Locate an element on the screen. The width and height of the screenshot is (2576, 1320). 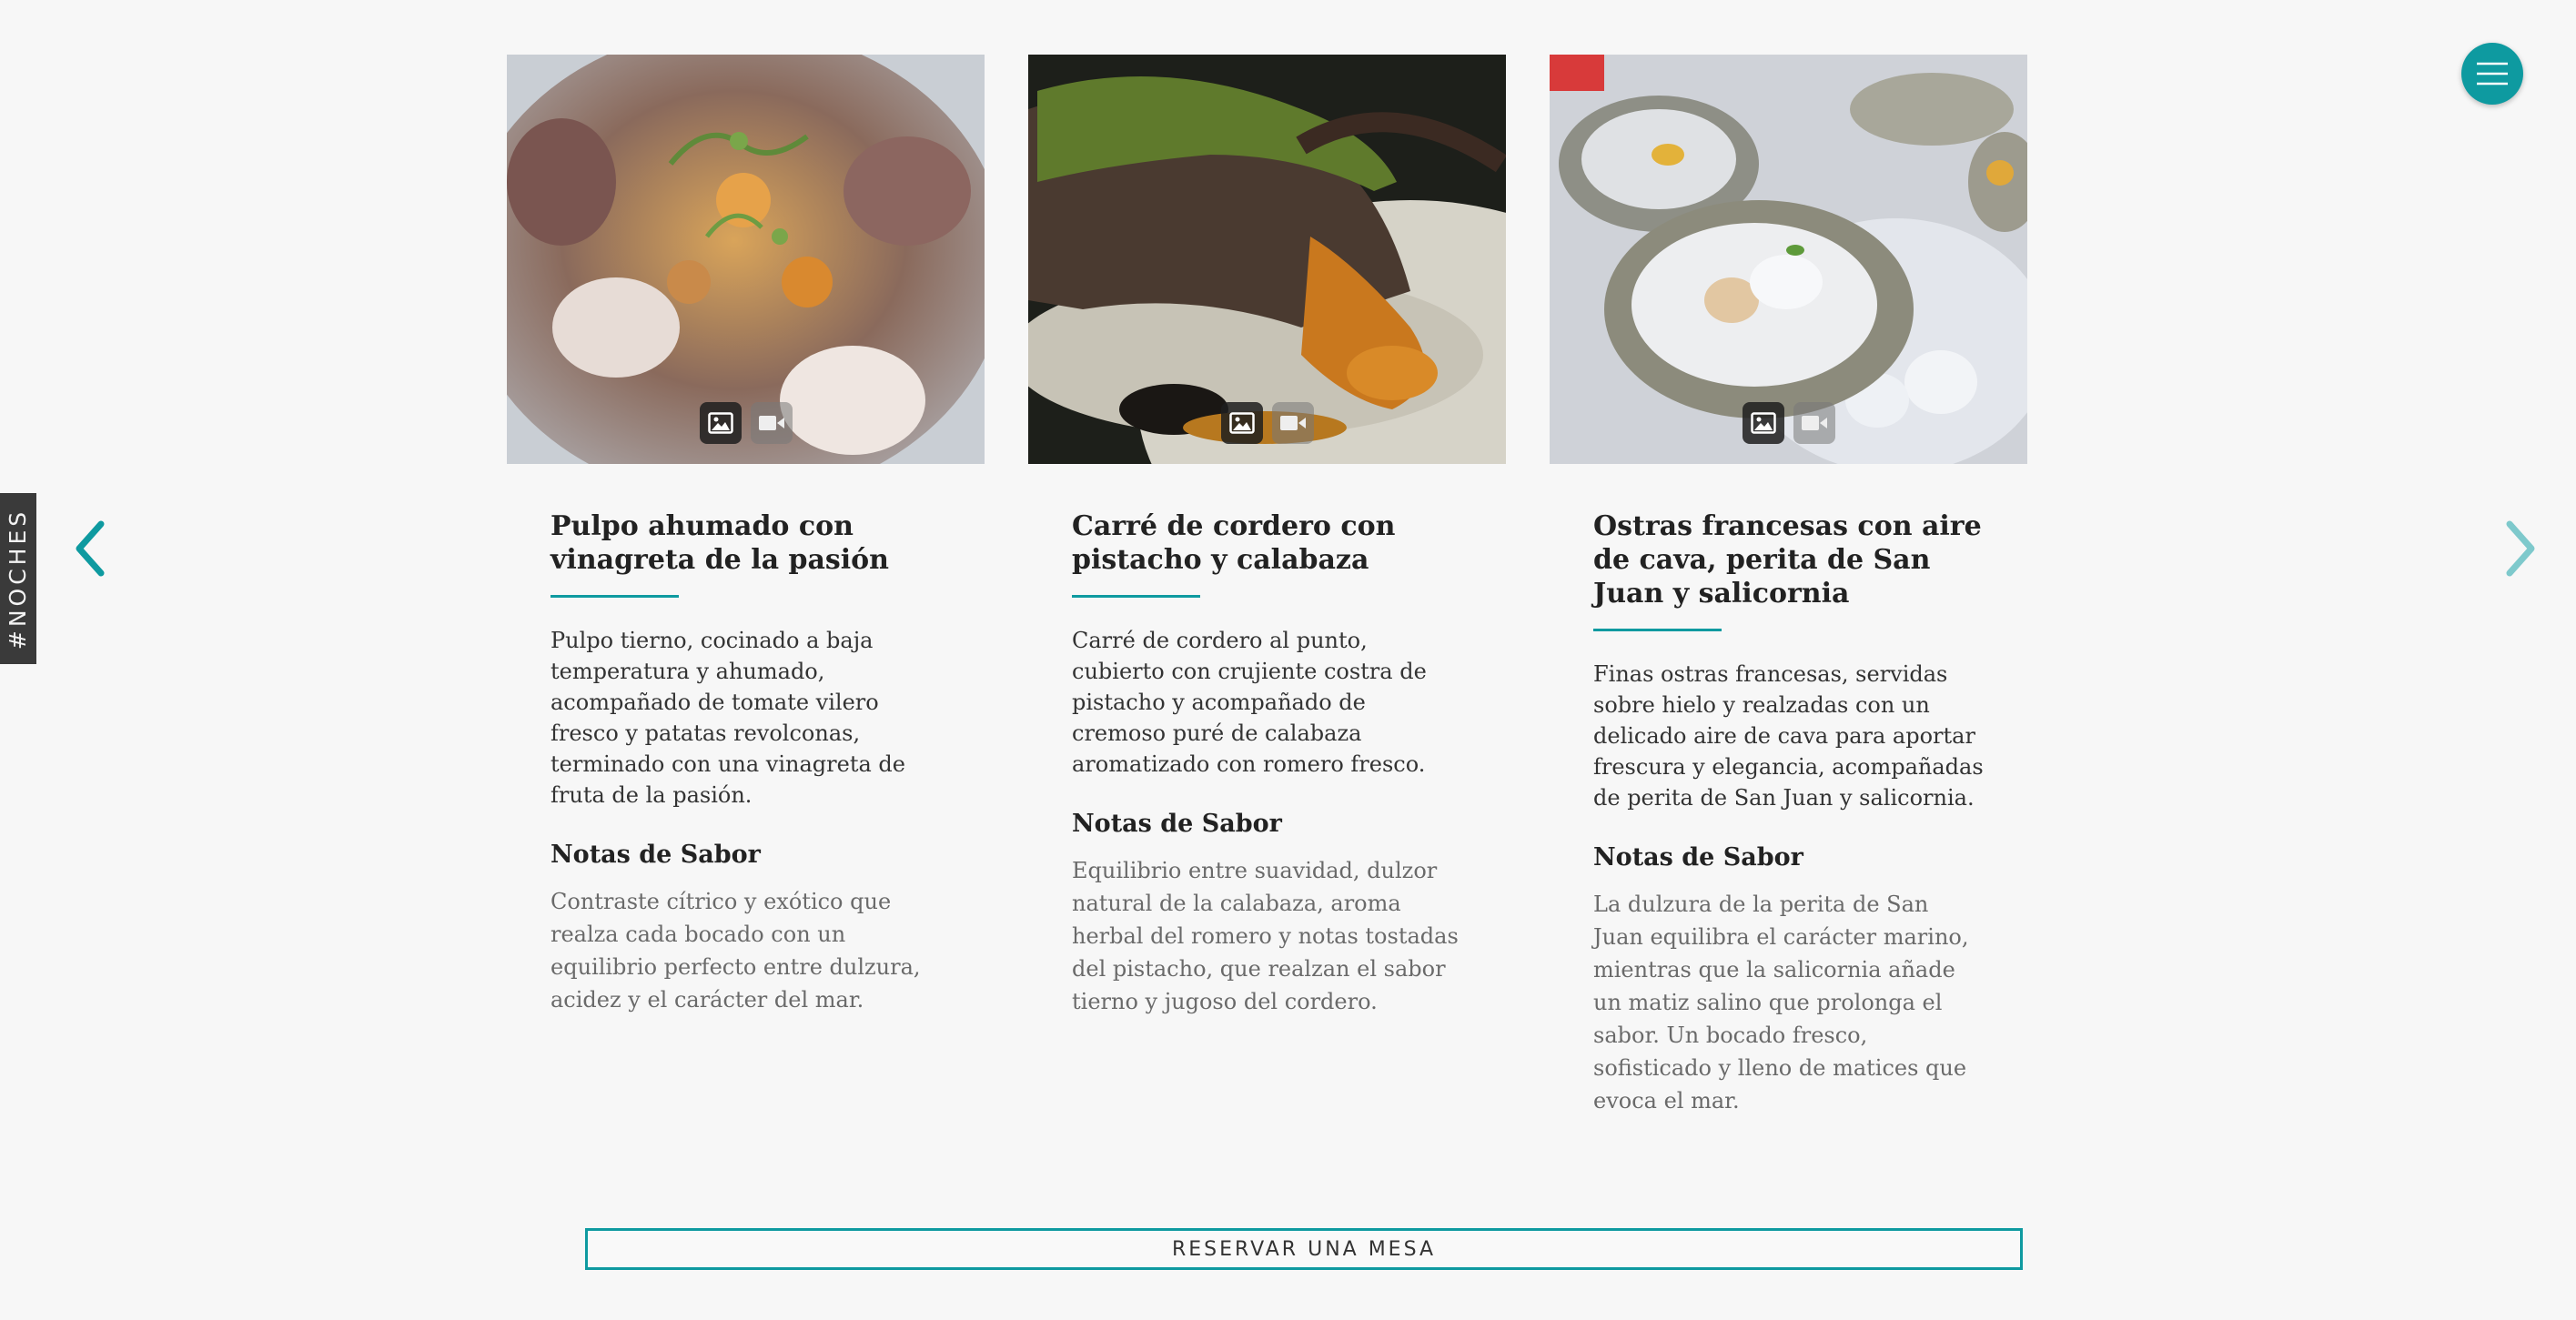
hamburger-menu-icon is located at coordinates (2492, 74).